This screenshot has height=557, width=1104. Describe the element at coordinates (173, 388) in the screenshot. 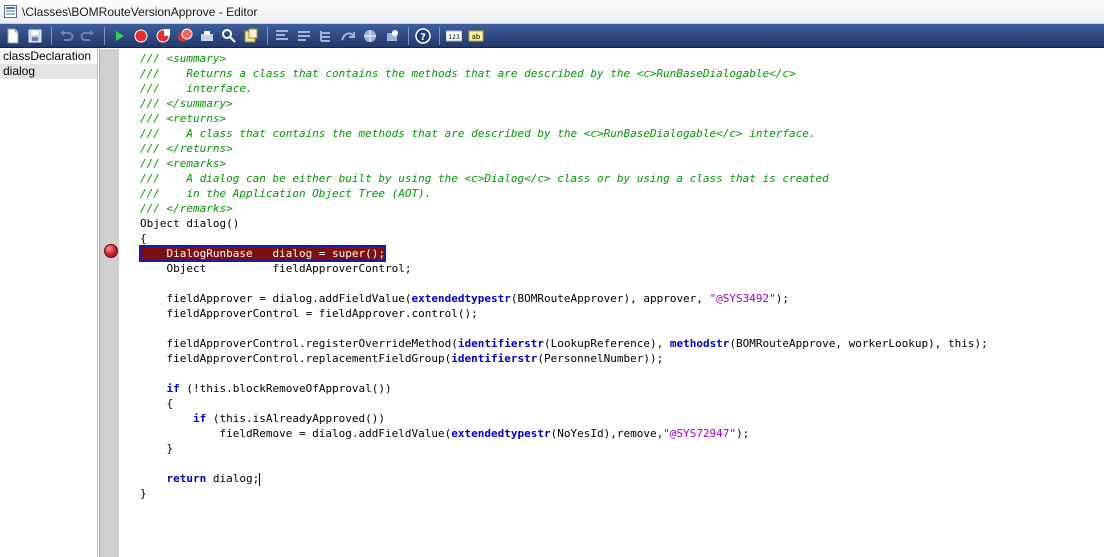

I see `code-keyword: if` at that location.